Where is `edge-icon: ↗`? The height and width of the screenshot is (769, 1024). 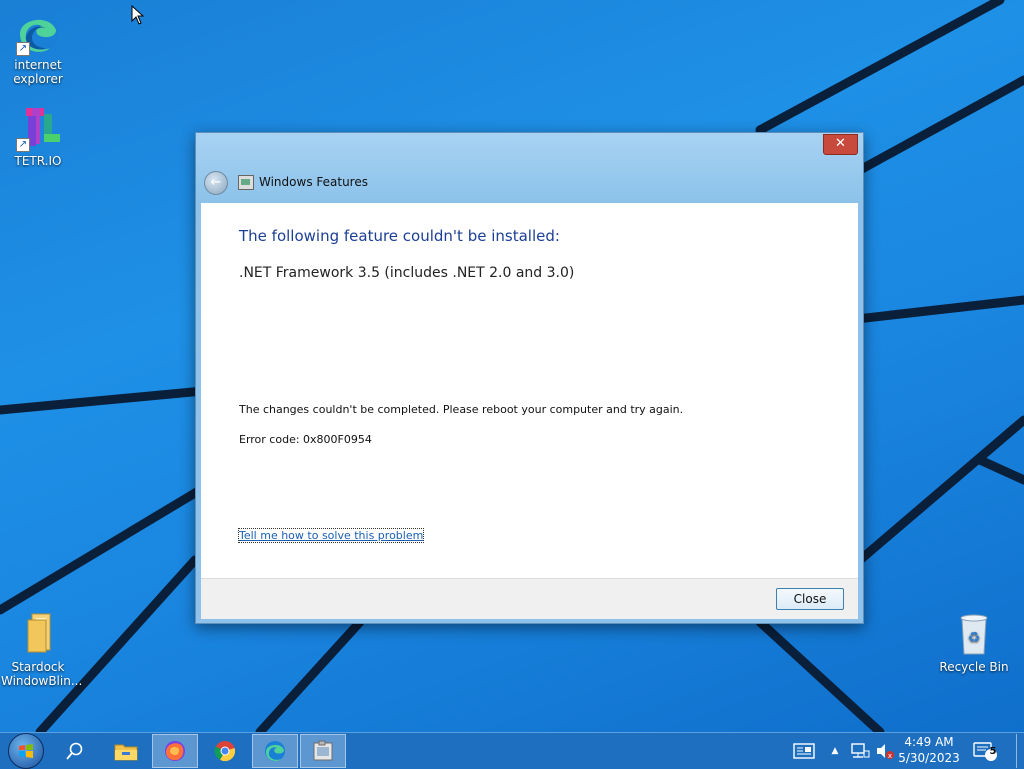
edge-icon: ↗ is located at coordinates (38, 32).